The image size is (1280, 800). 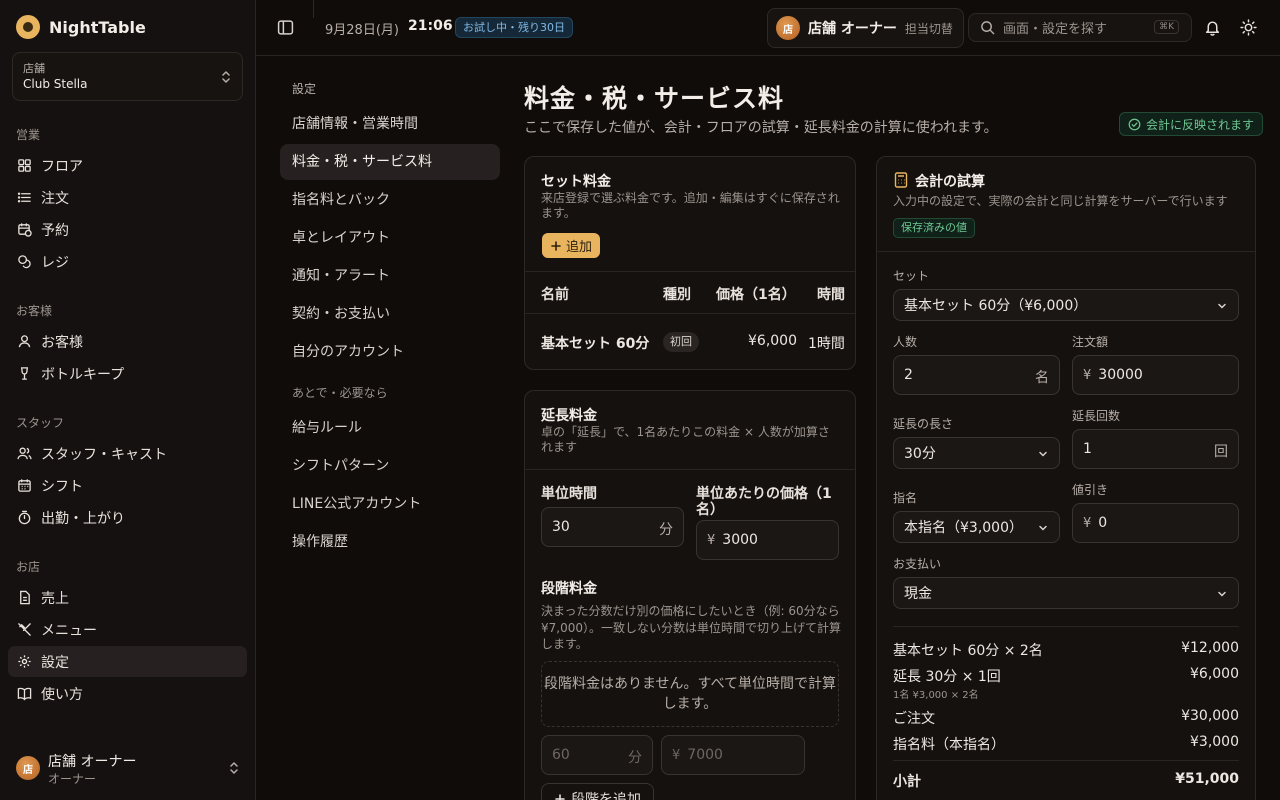 What do you see at coordinates (390, 504) in the screenshot?
I see `settings-nav-line: LINE公式アカウント` at bounding box center [390, 504].